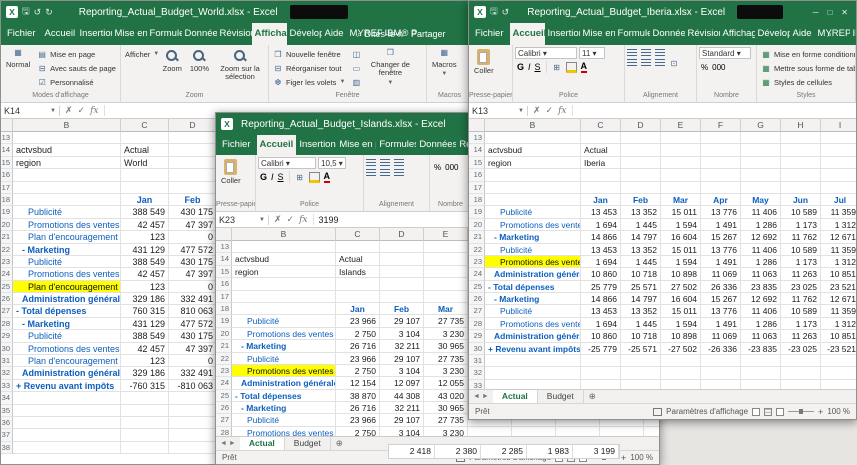 The height and width of the screenshot is (465, 857). I want to click on cell: Feb, so click(402, 309).